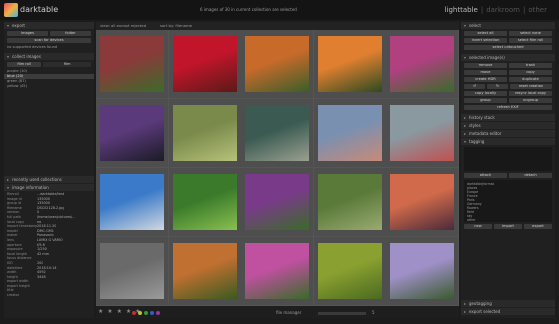  What do you see at coordinates (32, 47) in the screenshot?
I see `no-camera-text: no supported devices found` at bounding box center [32, 47].